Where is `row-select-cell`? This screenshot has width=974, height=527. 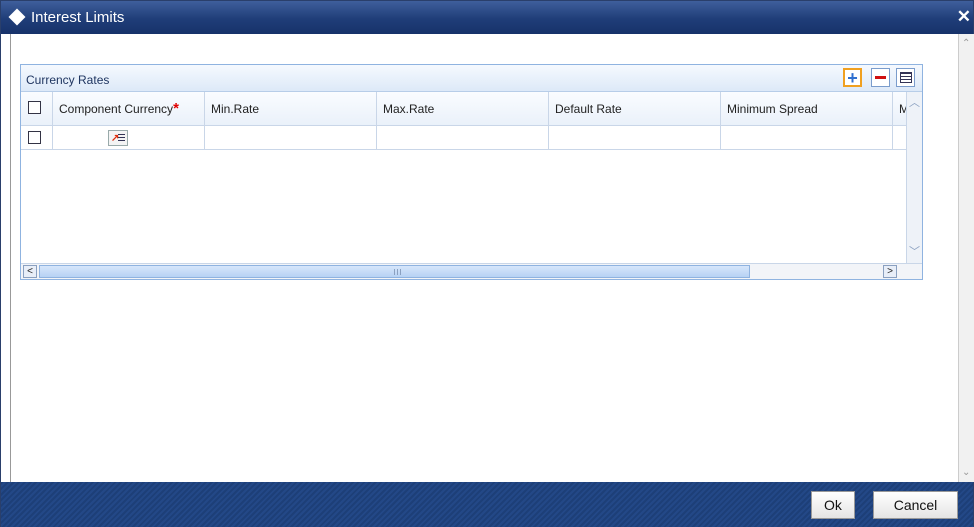 row-select-cell is located at coordinates (37, 138).